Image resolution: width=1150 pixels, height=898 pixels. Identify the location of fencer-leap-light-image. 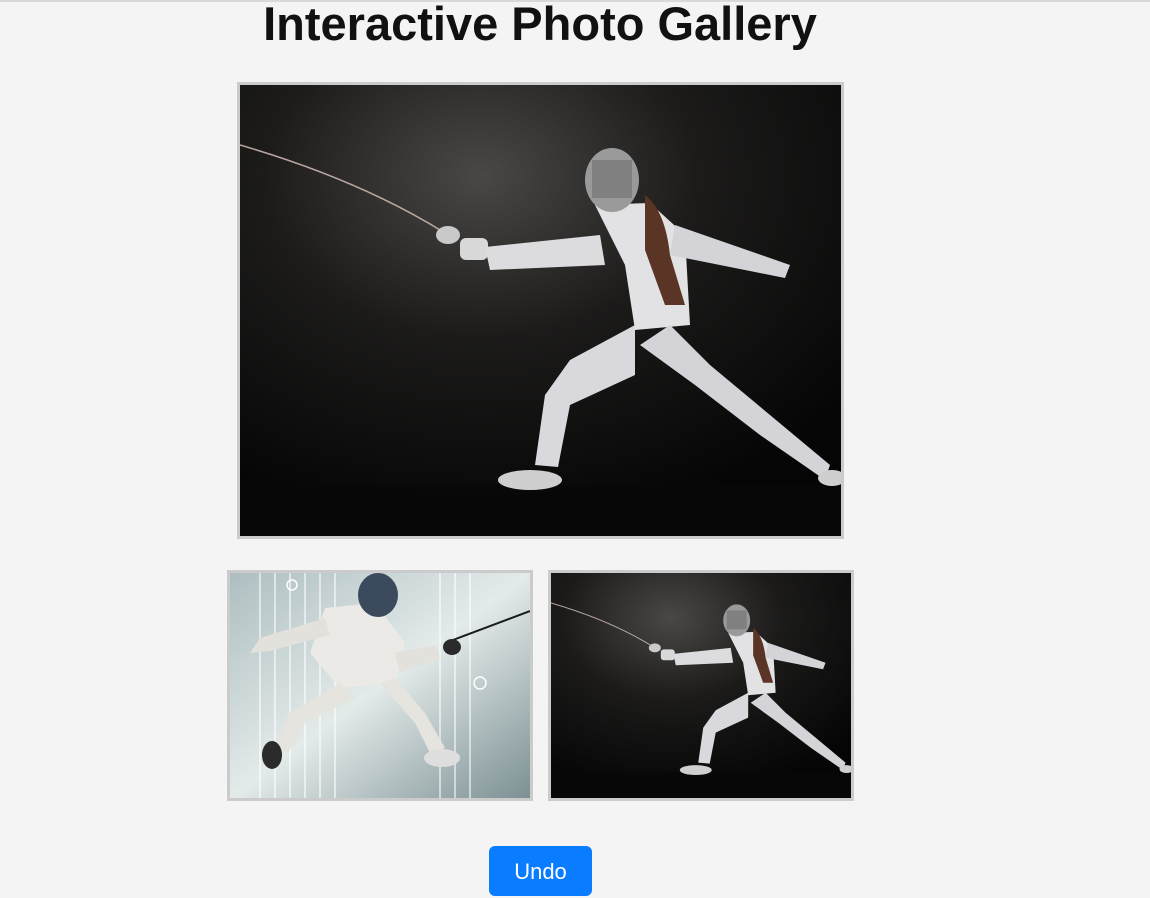
(380, 685).